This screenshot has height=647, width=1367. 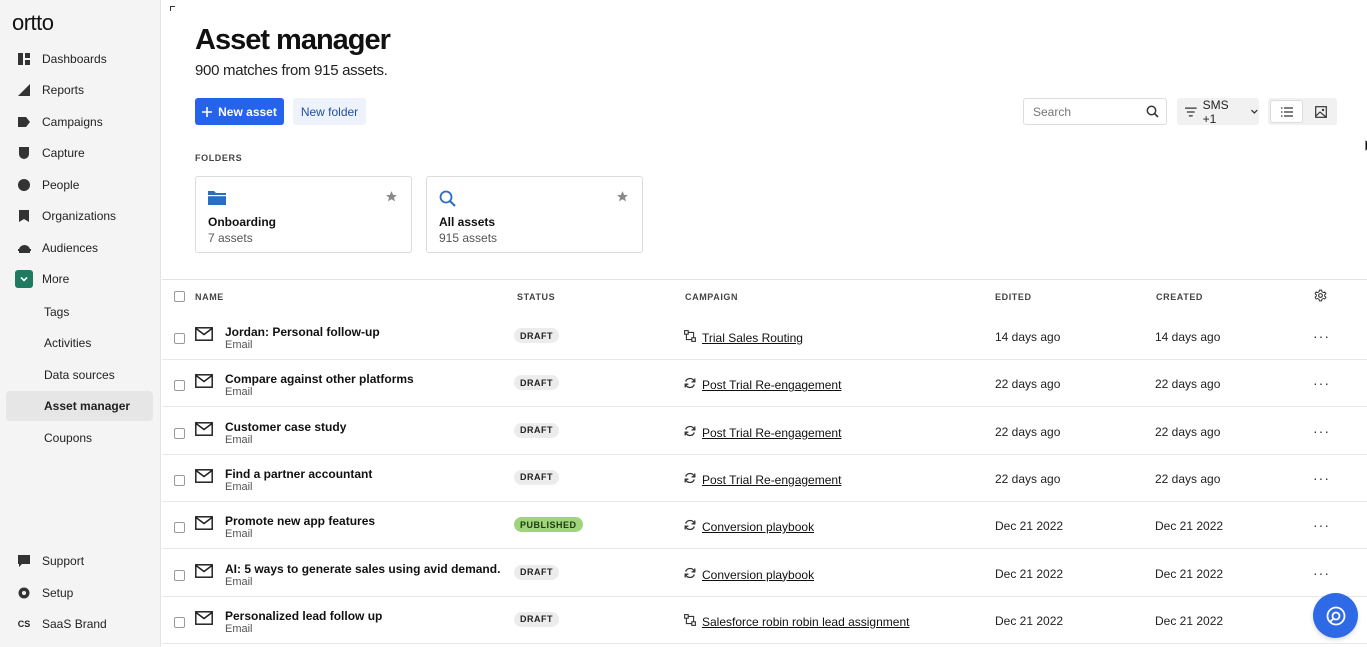 I want to click on asset-name: Customer case study, so click(x=285, y=427).